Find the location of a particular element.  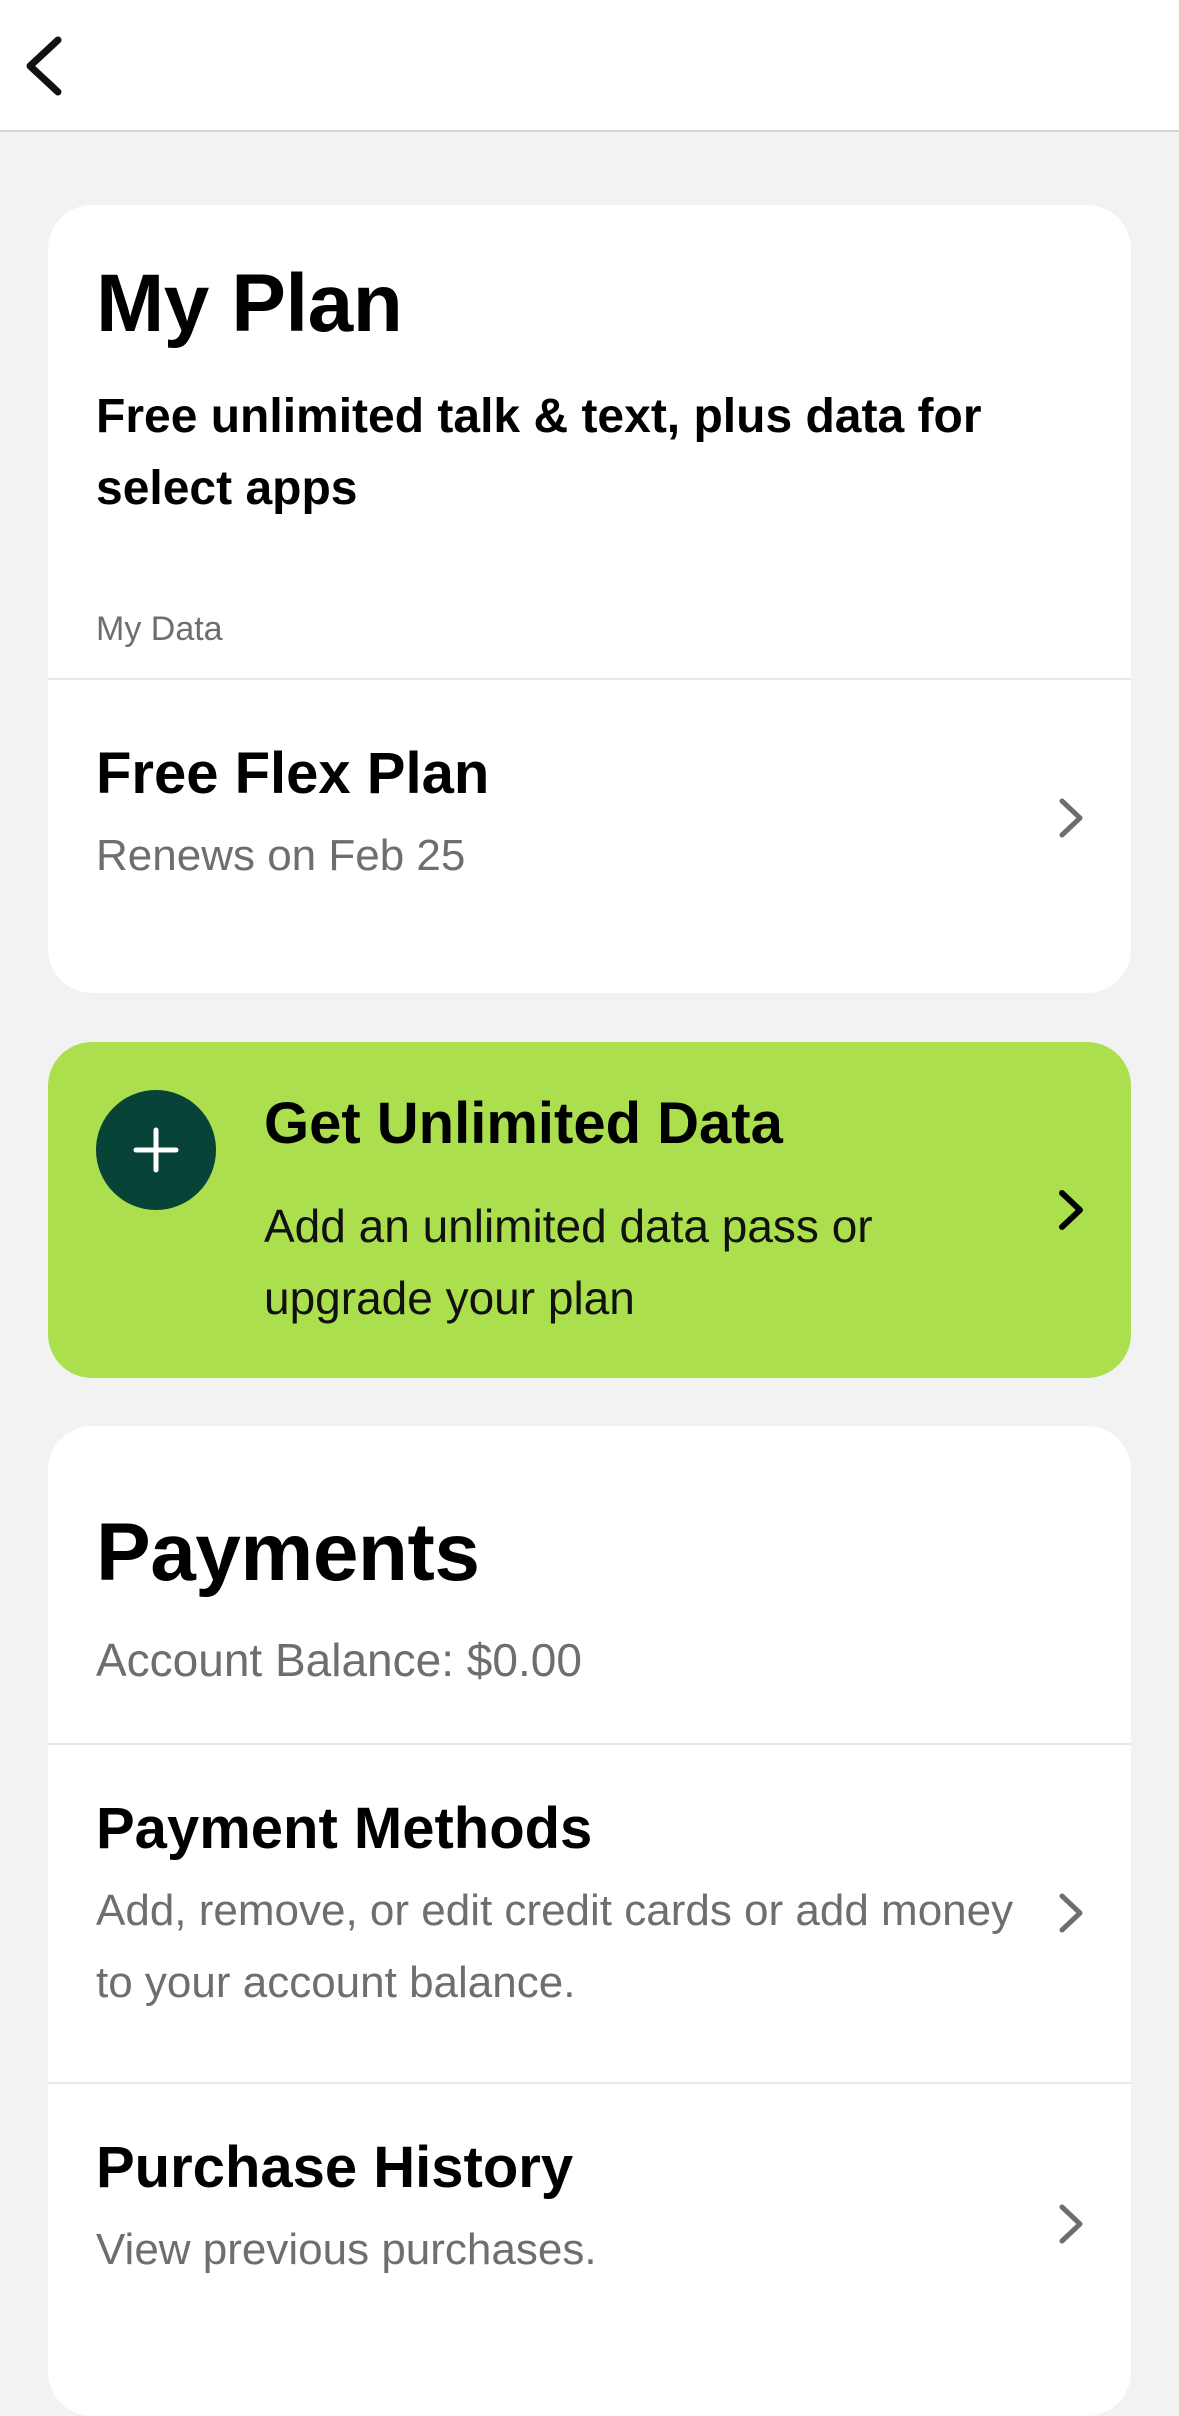

plus-icon is located at coordinates (156, 1150).